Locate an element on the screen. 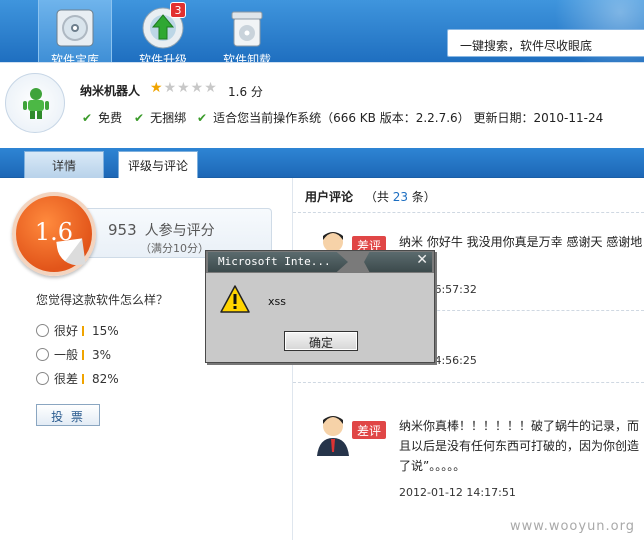 Image resolution: width=644 pixels, height=540 pixels. option-label: 一般 is located at coordinates (66, 355).